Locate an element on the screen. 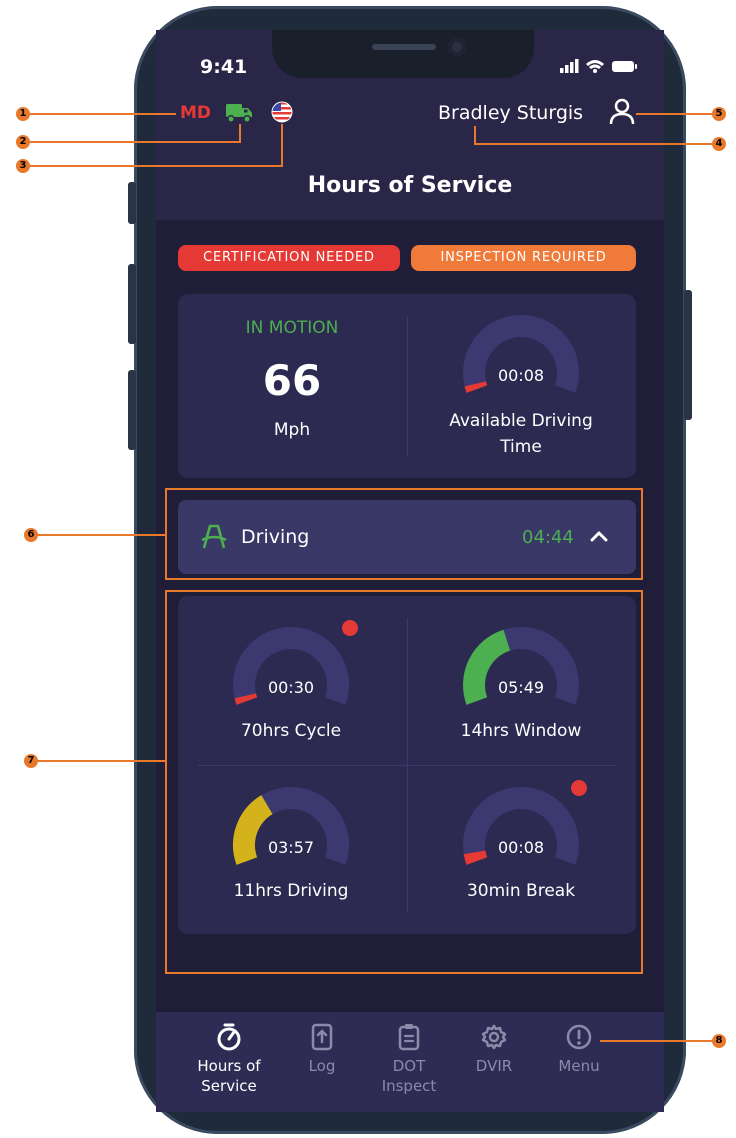 The image size is (736, 1138). certification-badge: CERTIFICATION NEEDED is located at coordinates (289, 258).